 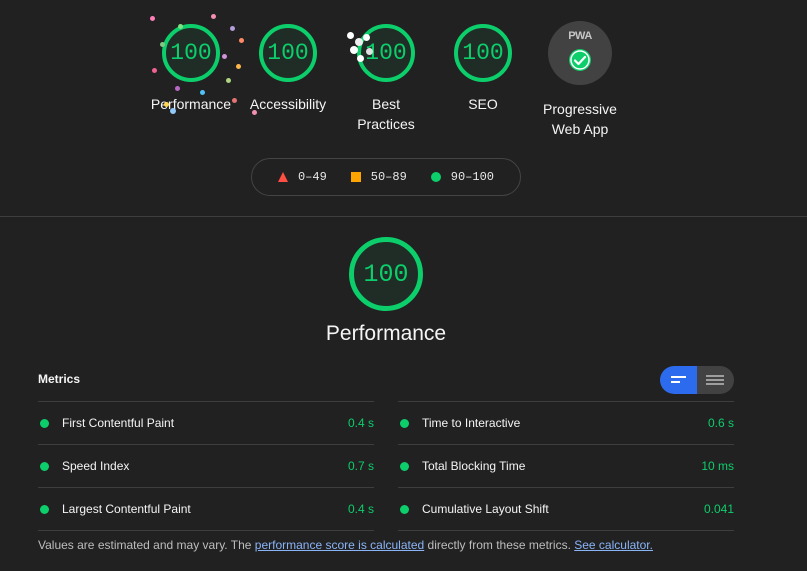 I want to click on metric-largest-contentful-paint: Largest Contentful Paint 0.4 s, so click(x=206, y=509).